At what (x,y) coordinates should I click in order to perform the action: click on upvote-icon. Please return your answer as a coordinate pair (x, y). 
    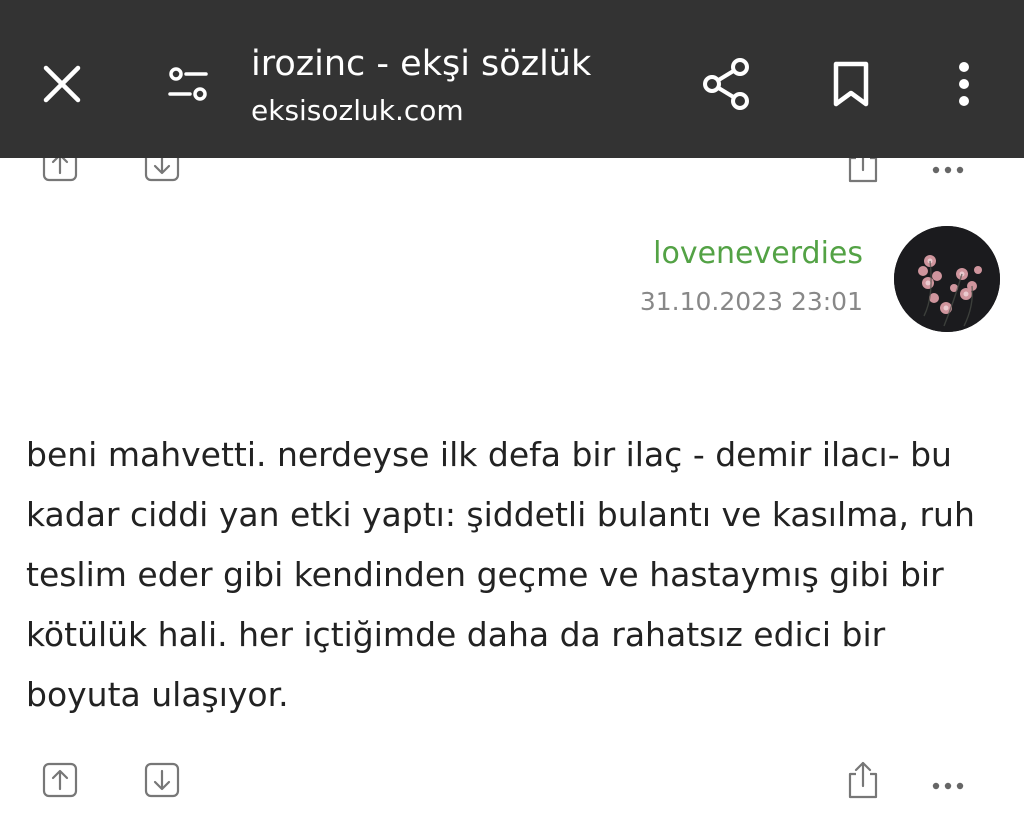
    Looking at the image, I should click on (60, 780).